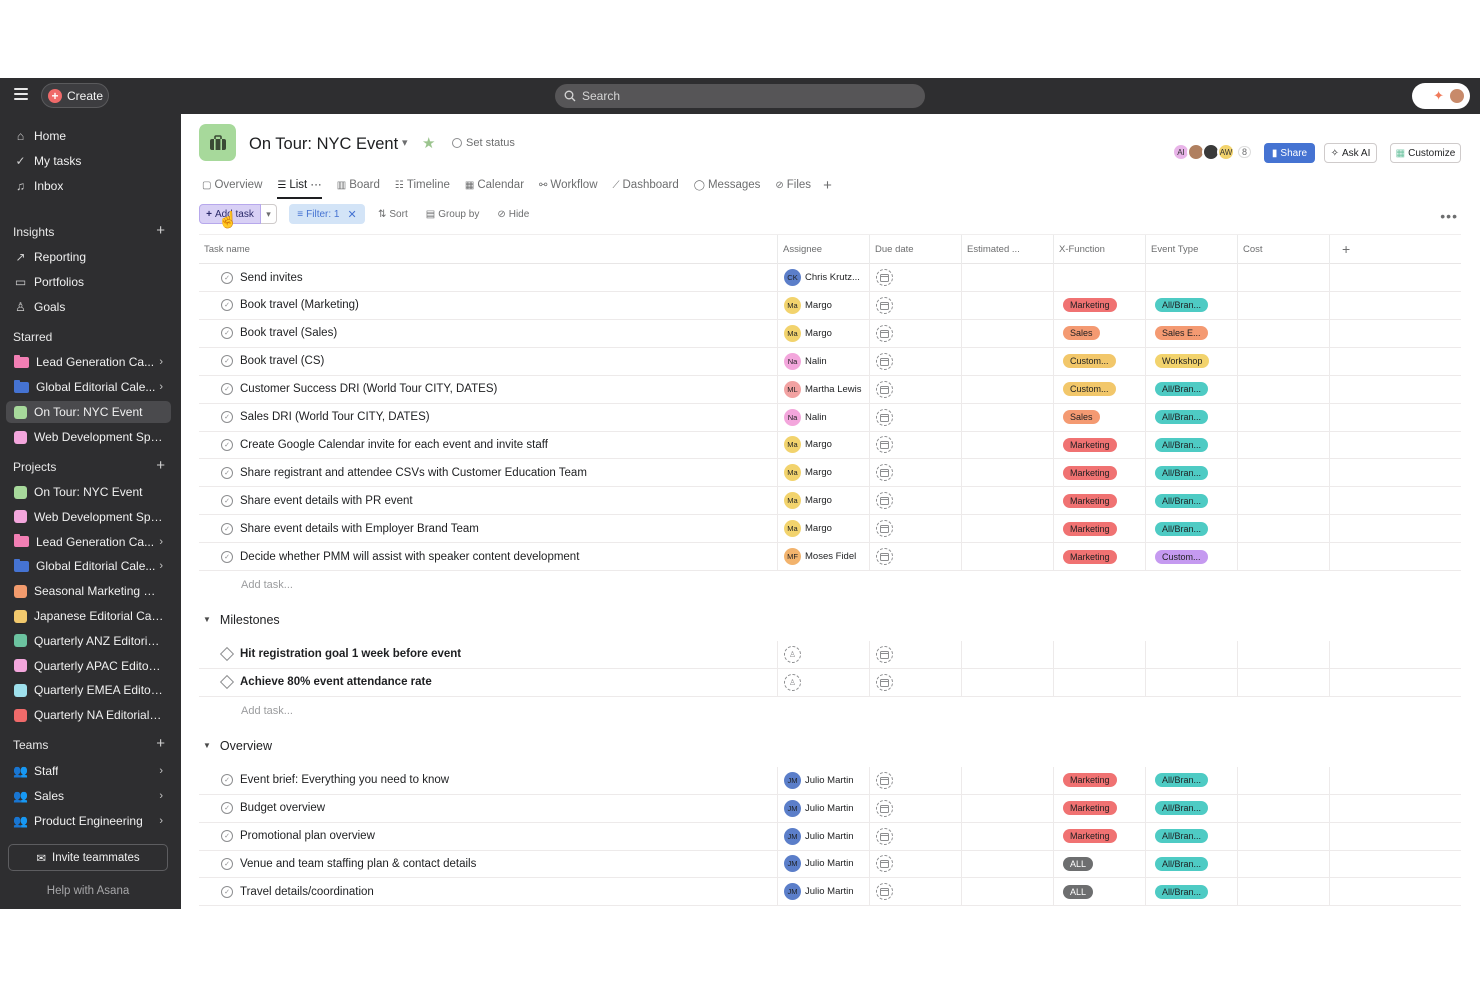  Describe the element at coordinates (740, 96) in the screenshot. I see `search-input: Search` at that location.